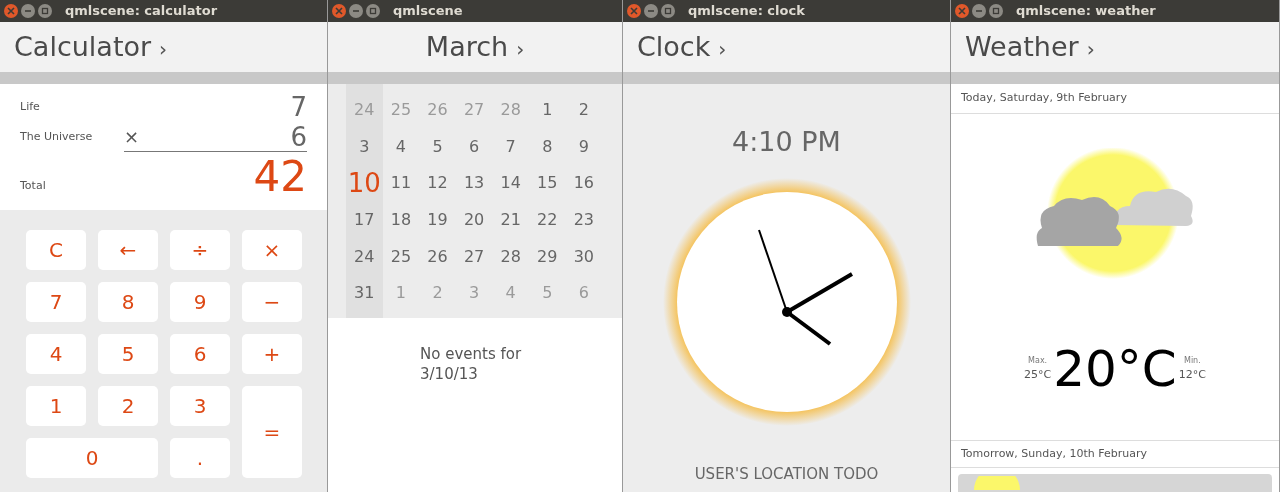 The height and width of the screenshot is (492, 1280). Describe the element at coordinates (272, 432) in the screenshot. I see `key-button: =` at that location.